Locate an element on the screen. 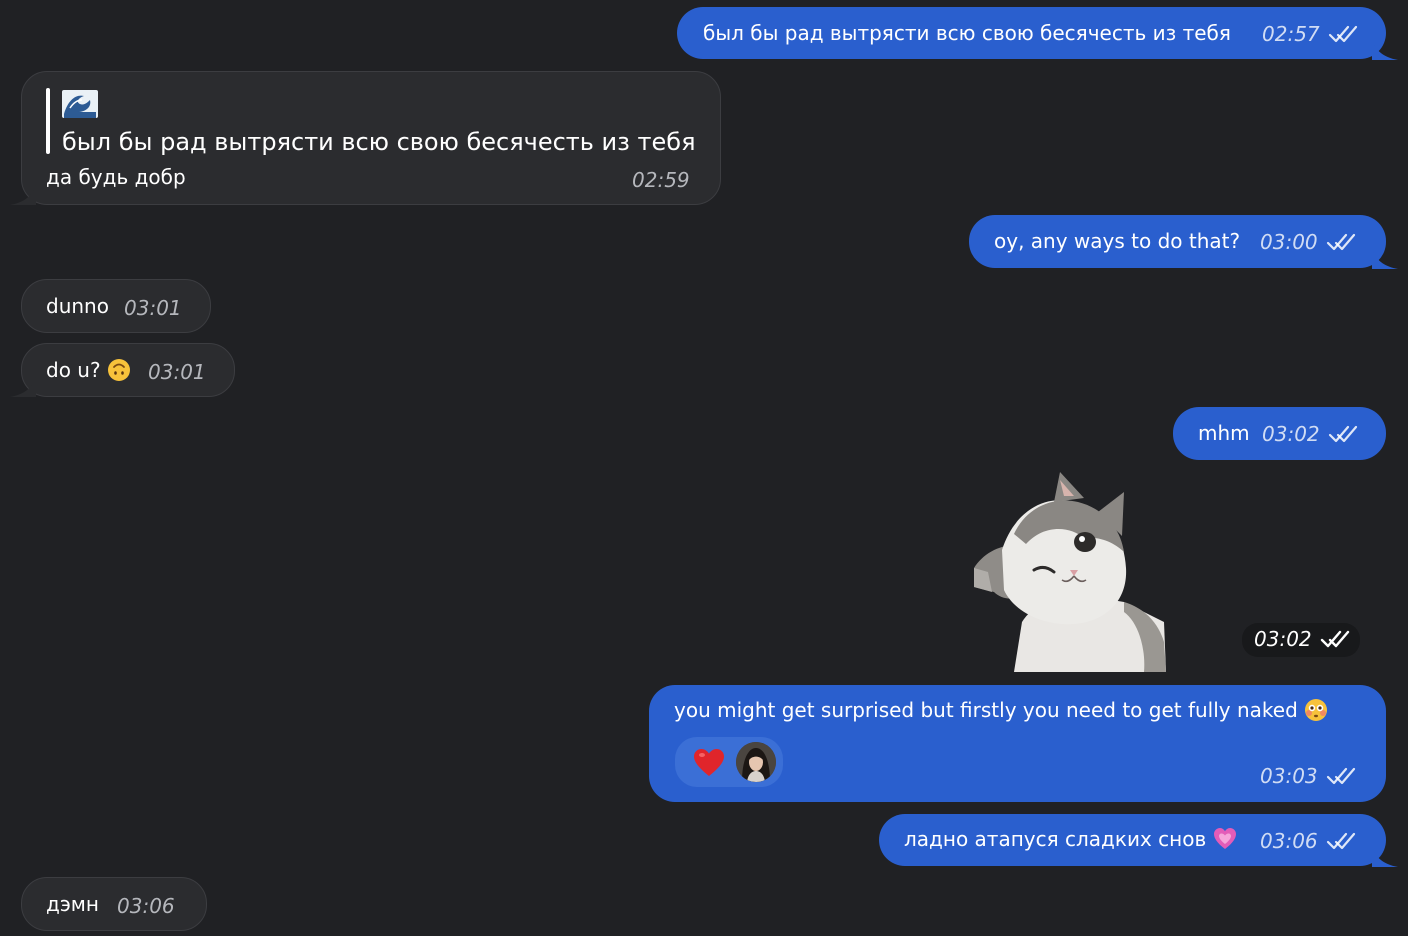 The image size is (1408, 936). message-time: 02:59 is located at coordinates (661, 180).